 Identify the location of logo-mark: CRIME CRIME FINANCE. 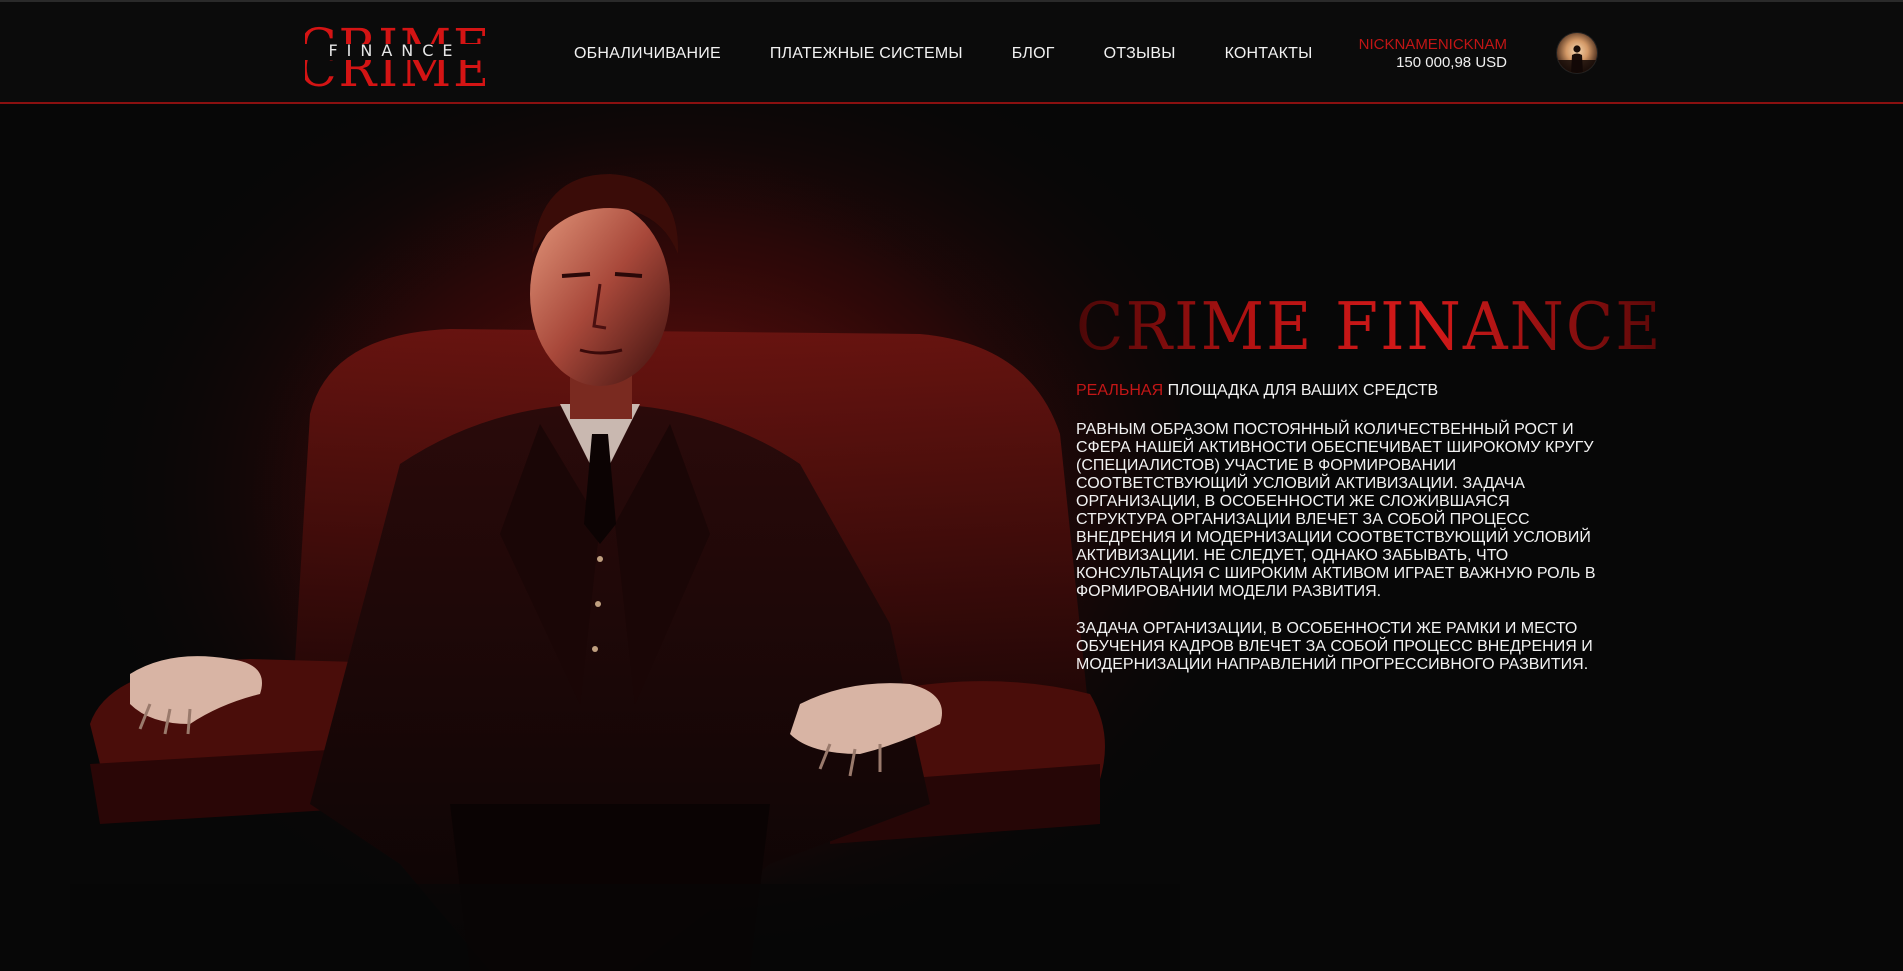
(395, 54).